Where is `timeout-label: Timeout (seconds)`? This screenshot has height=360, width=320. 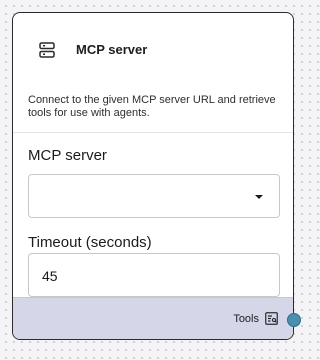
timeout-label: Timeout (seconds) is located at coordinates (90, 242).